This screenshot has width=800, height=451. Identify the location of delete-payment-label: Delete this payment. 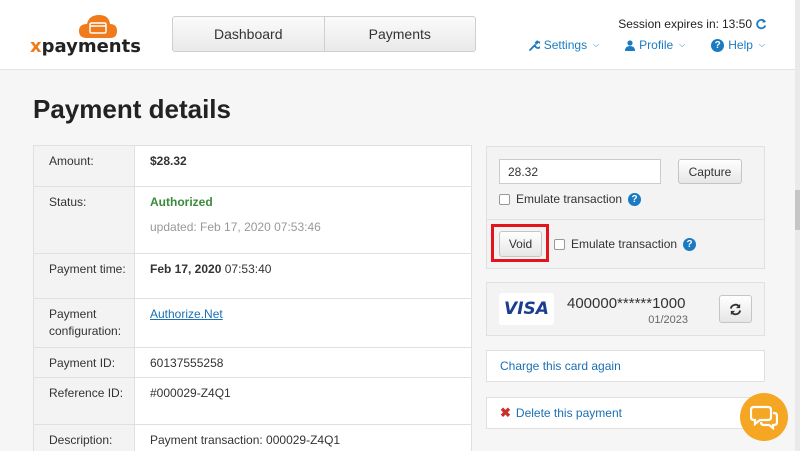
(568, 413).